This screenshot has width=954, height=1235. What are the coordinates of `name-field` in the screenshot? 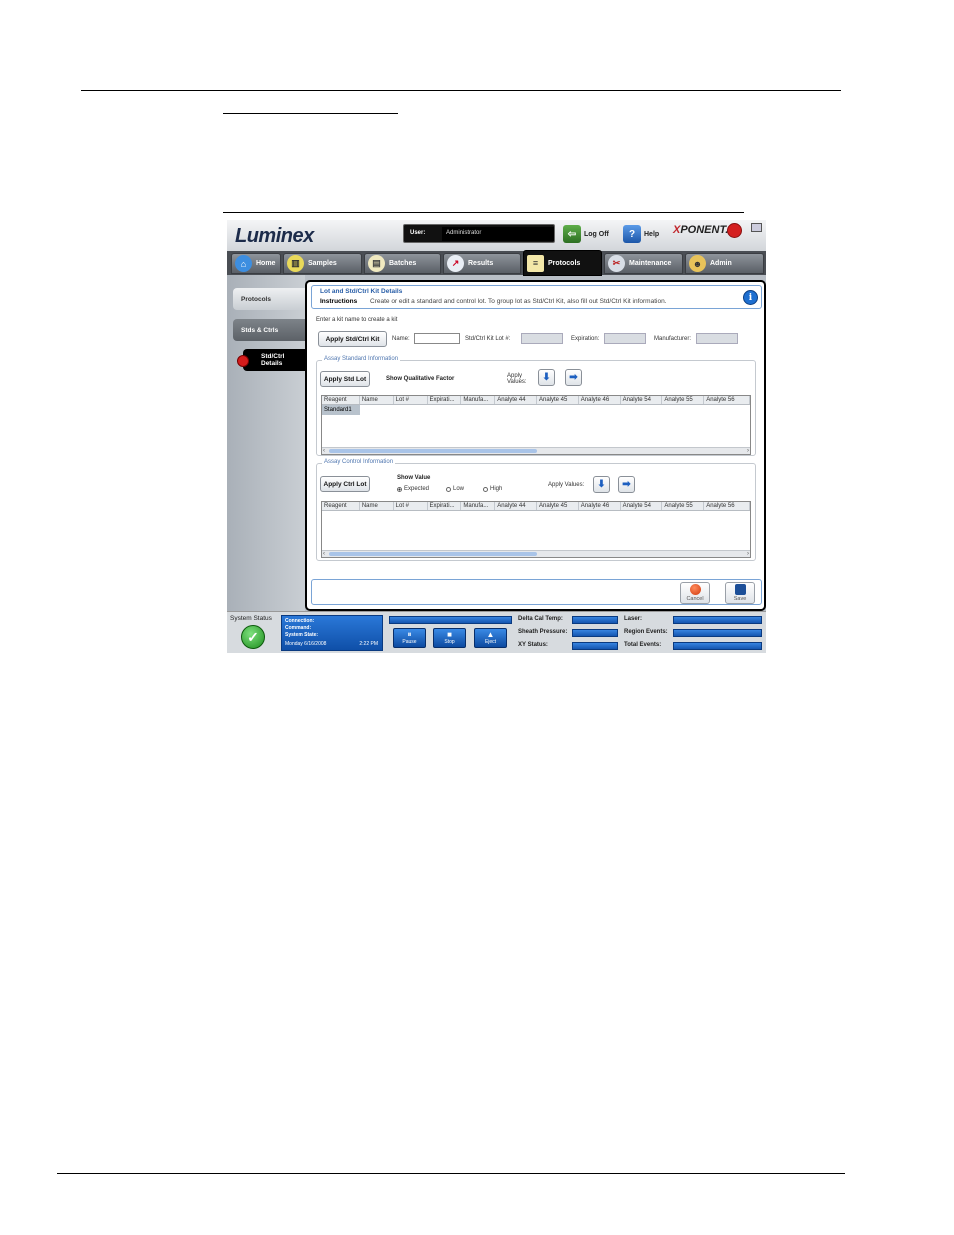 It's located at (437, 338).